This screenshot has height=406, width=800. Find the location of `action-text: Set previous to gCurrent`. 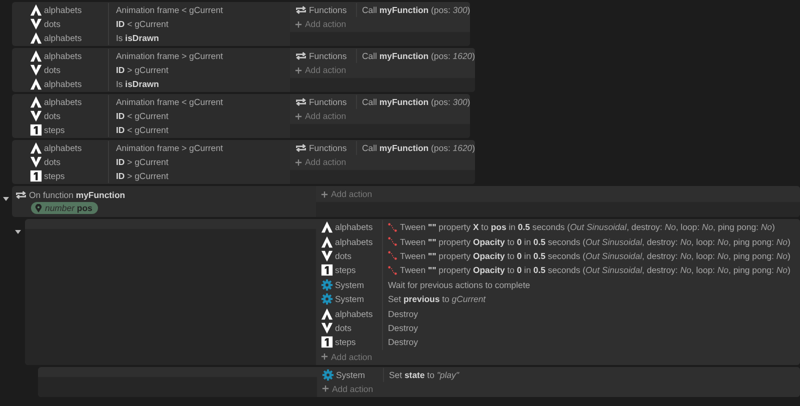

action-text: Set previous to gCurrent is located at coordinates (437, 299).